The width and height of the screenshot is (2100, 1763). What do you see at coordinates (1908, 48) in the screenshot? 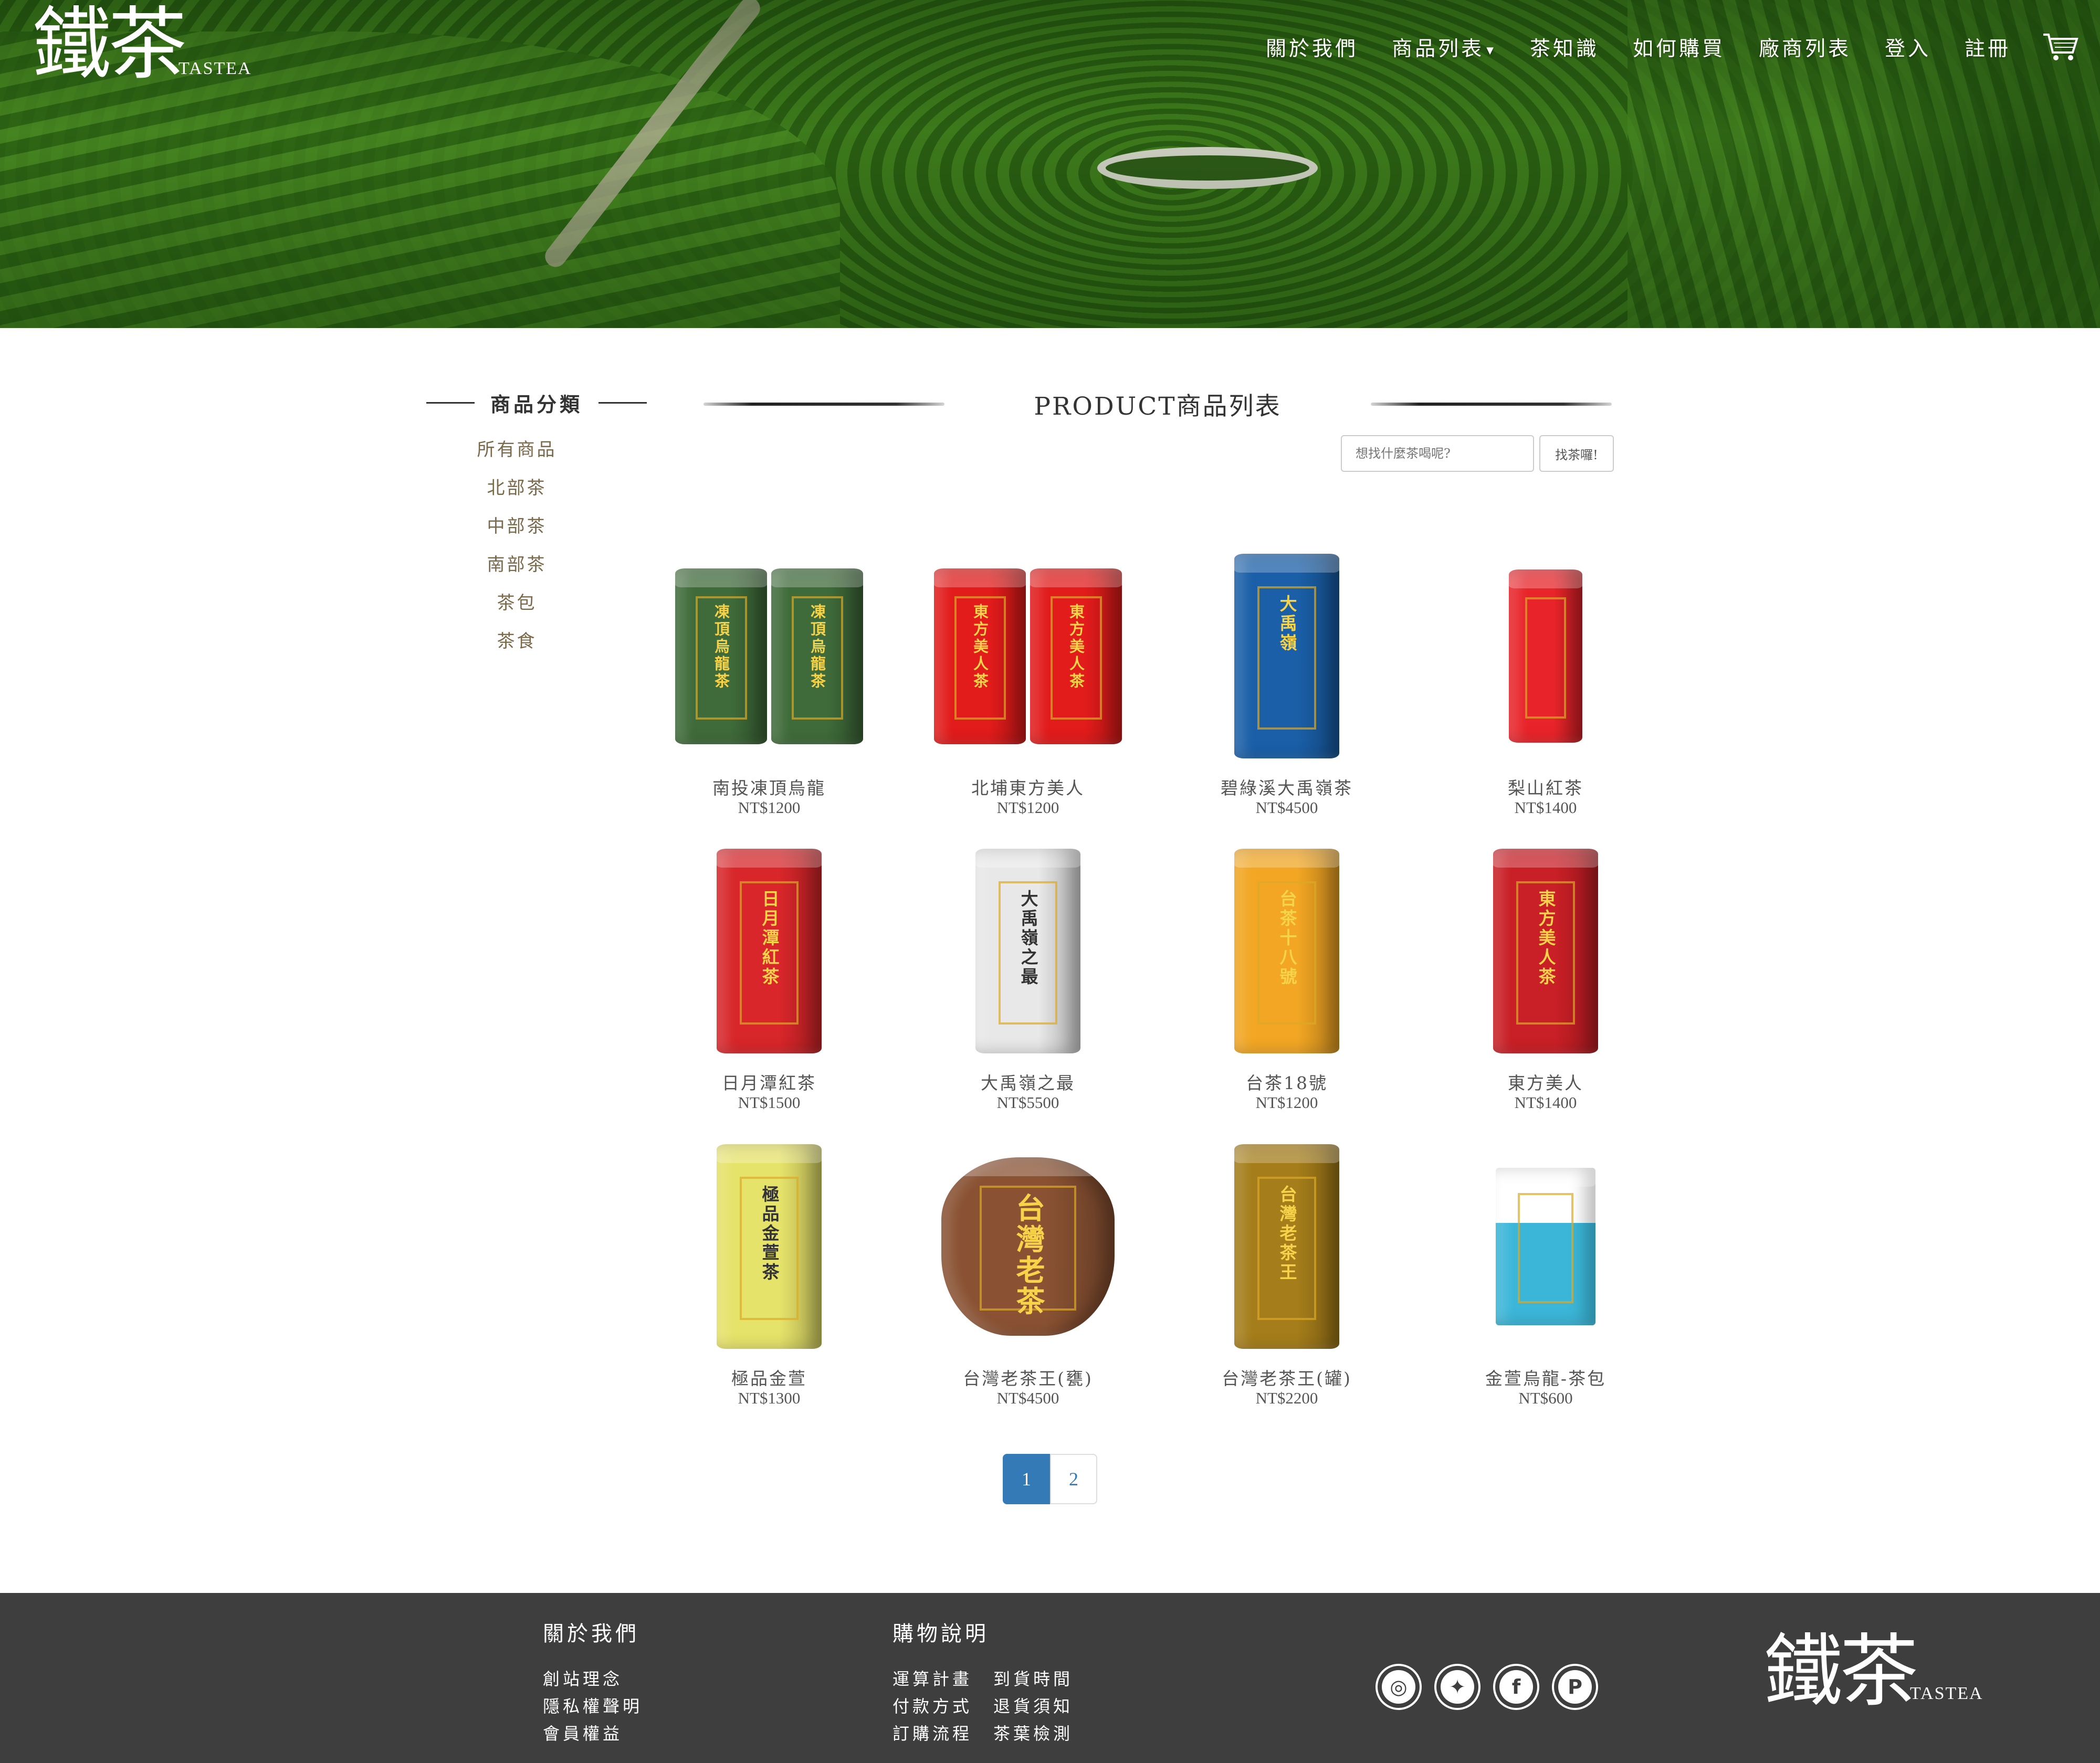
I see `nav-login: 登入` at bounding box center [1908, 48].